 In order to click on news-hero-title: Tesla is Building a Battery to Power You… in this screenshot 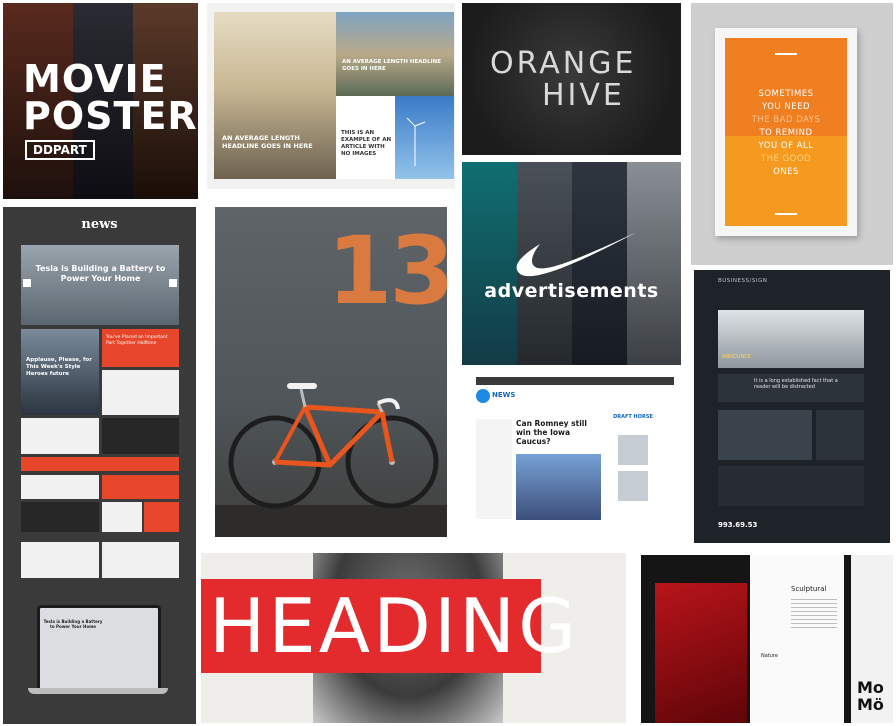, I will do `click(100, 273)`.